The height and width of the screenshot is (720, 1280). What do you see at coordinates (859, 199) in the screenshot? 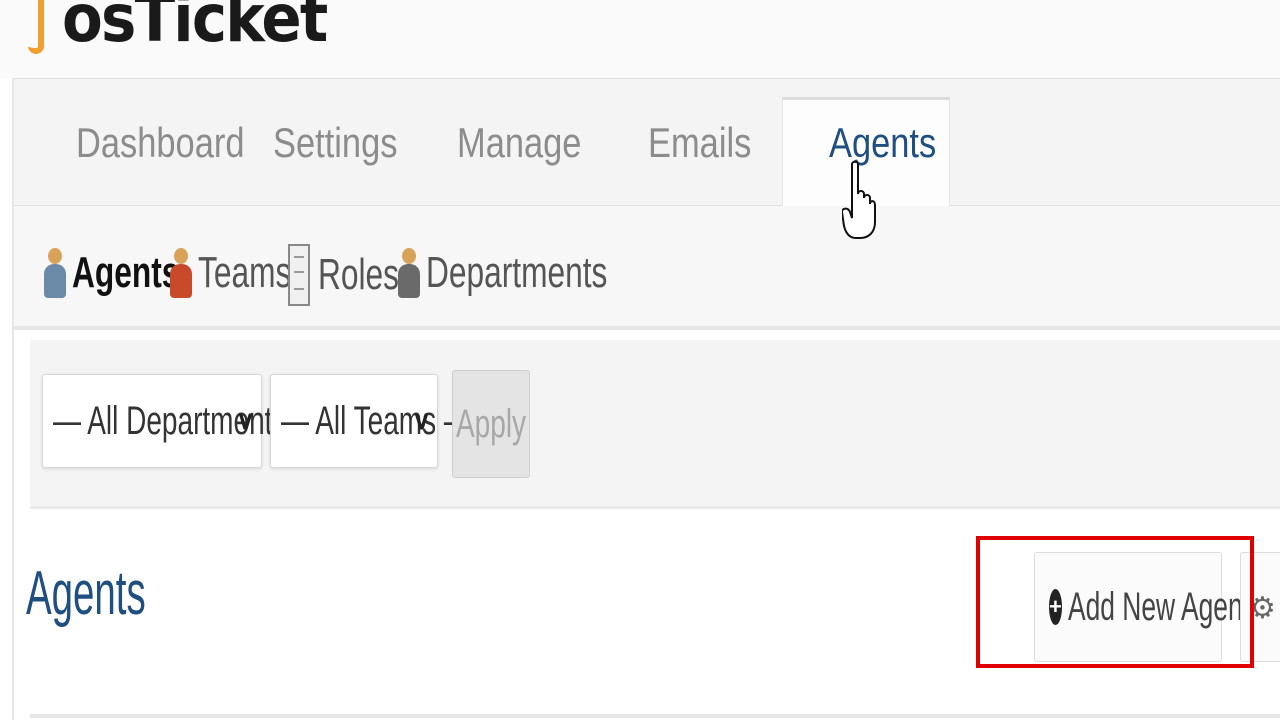
I see `hand-cursor-icon` at bounding box center [859, 199].